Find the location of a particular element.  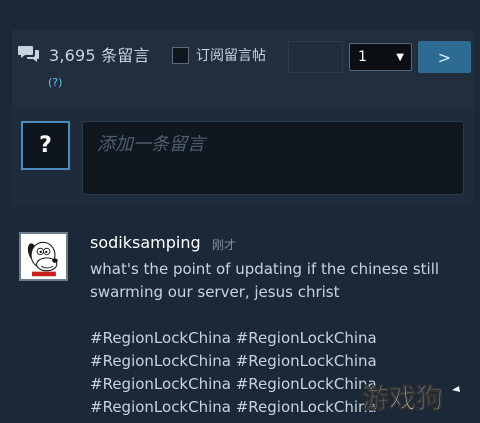

subscribe-checkbox is located at coordinates (180, 55).